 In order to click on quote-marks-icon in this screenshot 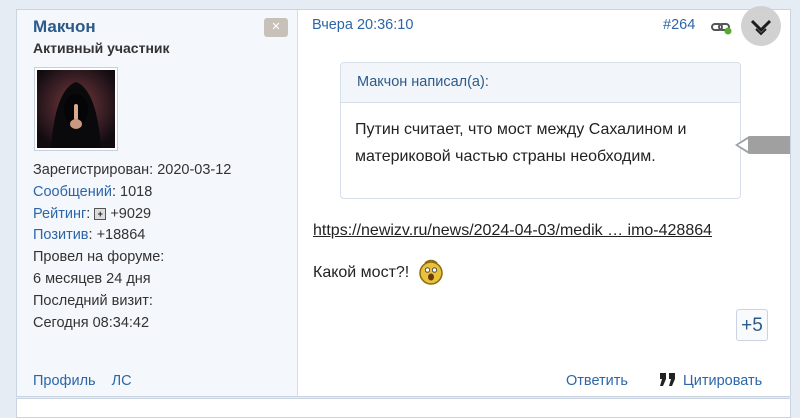, I will do `click(668, 382)`.